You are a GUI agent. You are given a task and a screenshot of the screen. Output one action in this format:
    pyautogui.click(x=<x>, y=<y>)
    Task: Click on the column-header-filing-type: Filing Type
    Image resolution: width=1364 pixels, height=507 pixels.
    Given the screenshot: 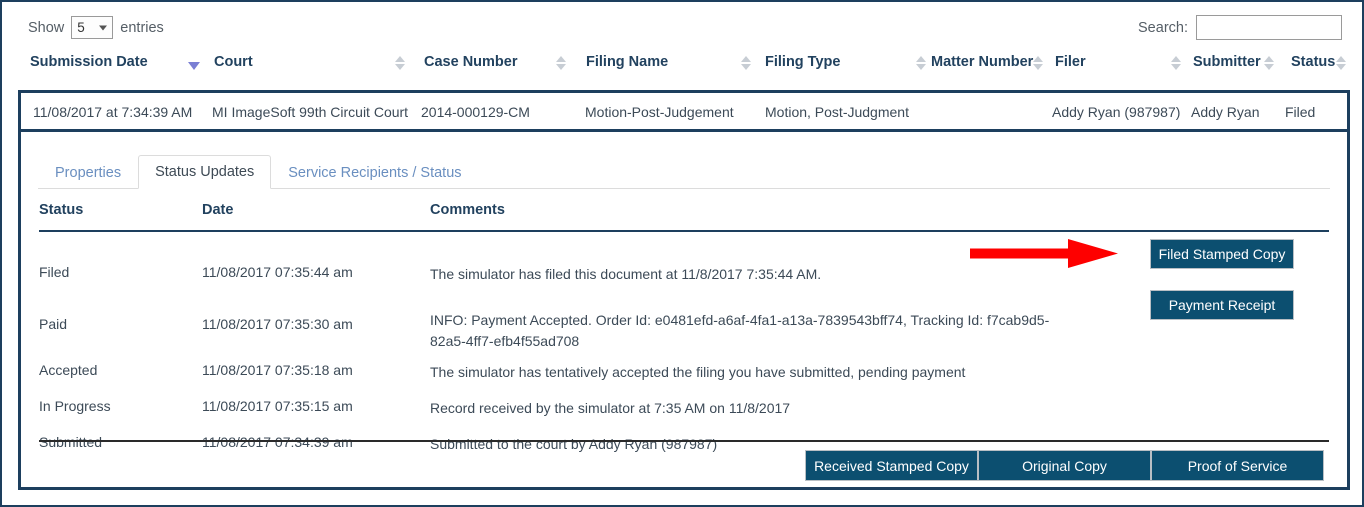 What is the action you would take?
    pyautogui.click(x=845, y=69)
    